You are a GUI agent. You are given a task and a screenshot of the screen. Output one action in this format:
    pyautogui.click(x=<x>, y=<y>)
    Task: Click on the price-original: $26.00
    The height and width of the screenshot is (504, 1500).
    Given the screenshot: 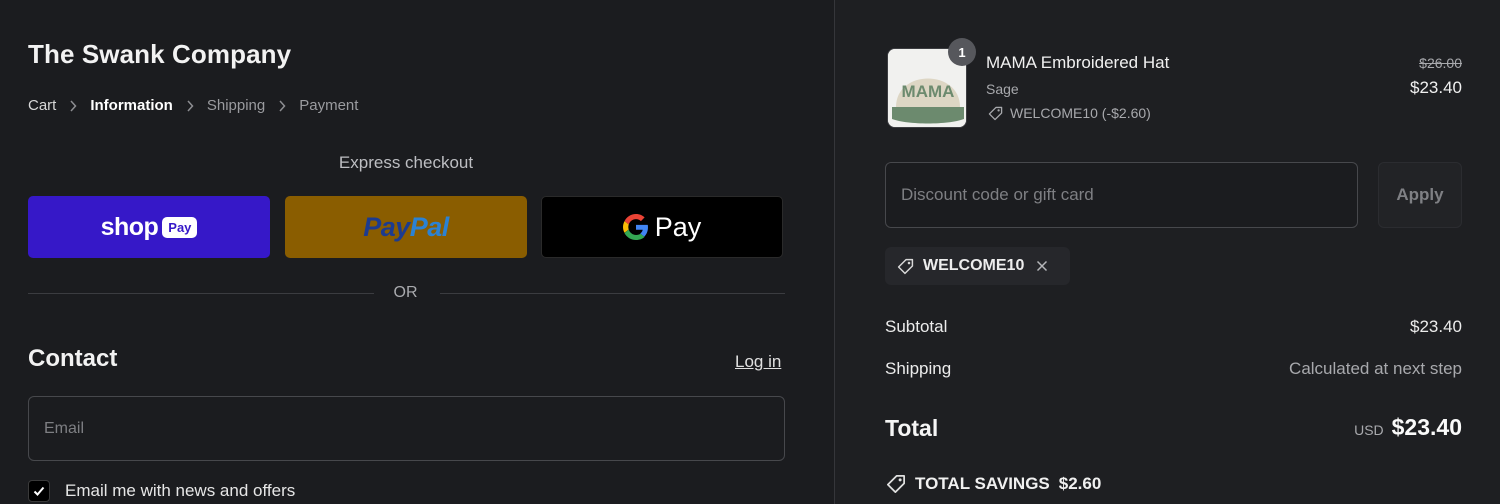 What is the action you would take?
    pyautogui.click(x=1440, y=63)
    